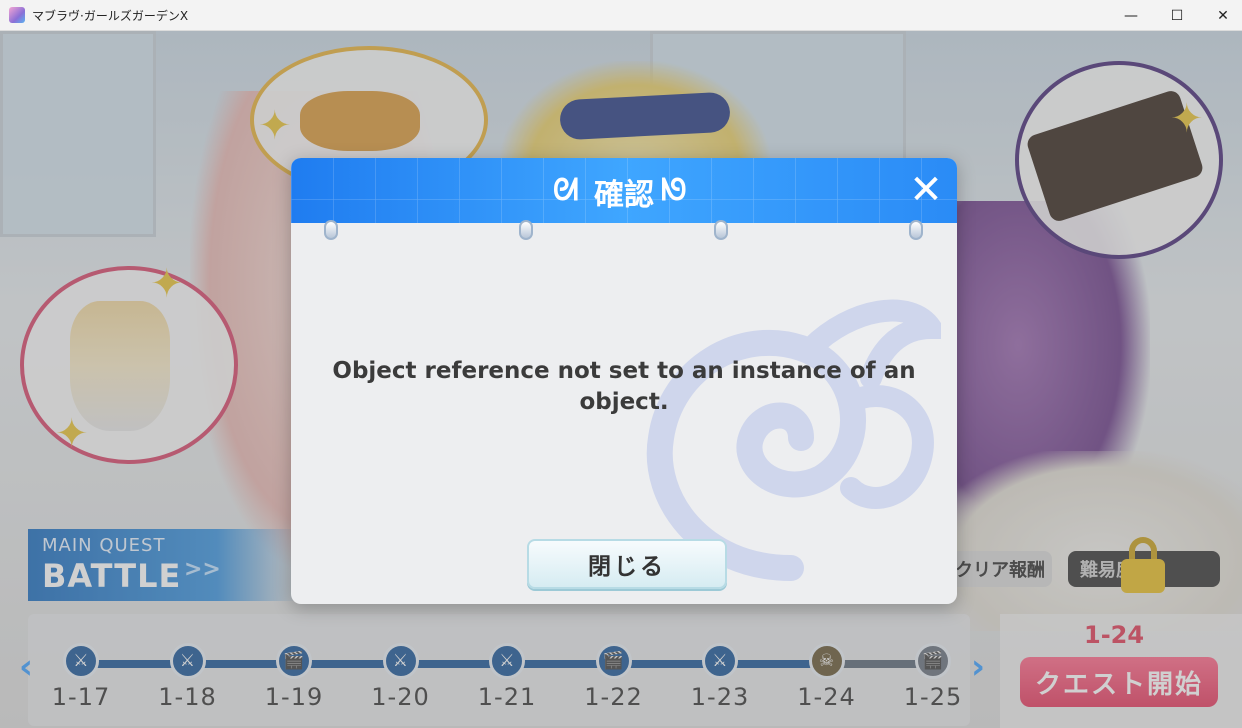 The image size is (1242, 728). Describe the element at coordinates (627, 564) in the screenshot. I see `dialog-close-button: 閉じる` at that location.